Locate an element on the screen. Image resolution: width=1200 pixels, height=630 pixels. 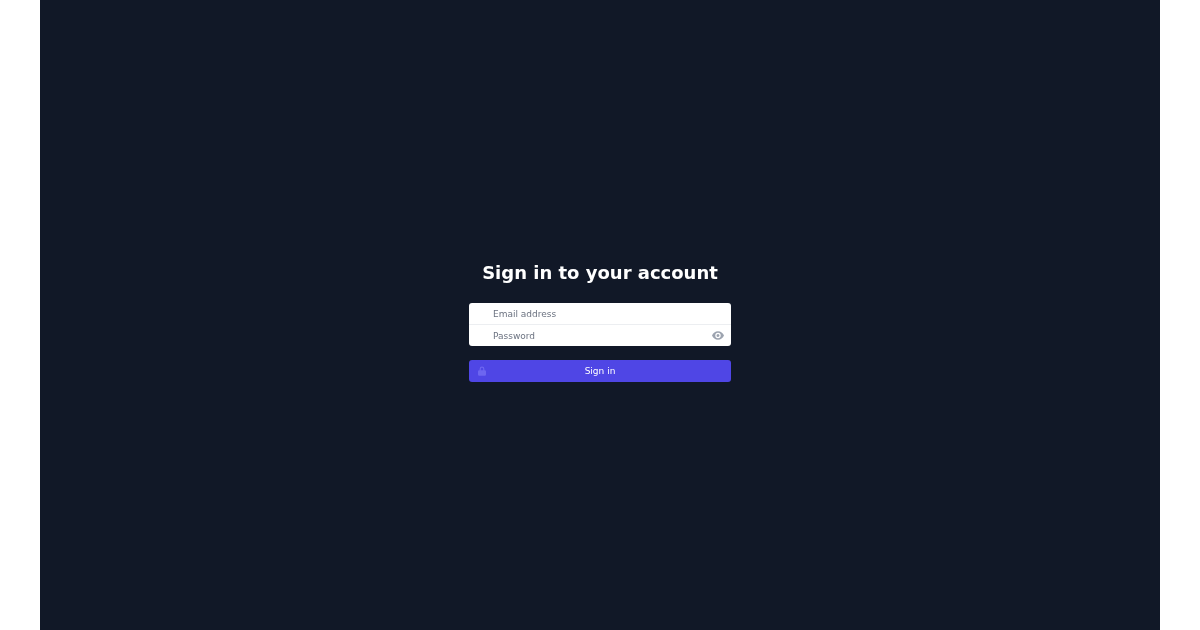
sign-in-button: Sign in is located at coordinates (600, 371).